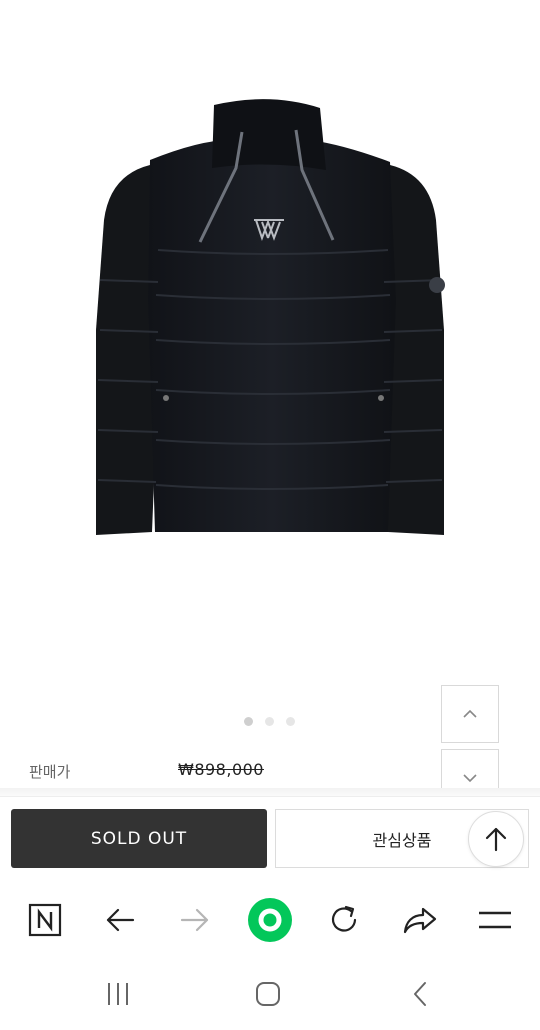  I want to click on section-divider, so click(270, 792).